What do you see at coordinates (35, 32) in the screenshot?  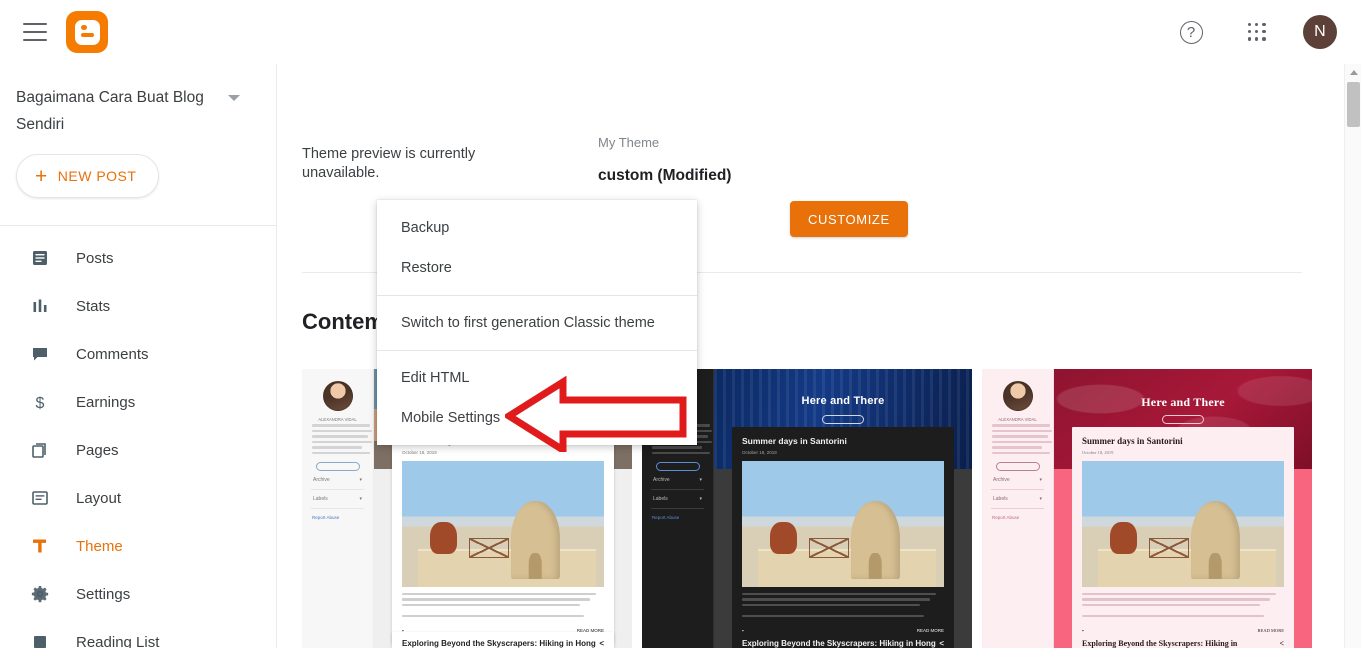 I see `hamburger-menu-icon` at bounding box center [35, 32].